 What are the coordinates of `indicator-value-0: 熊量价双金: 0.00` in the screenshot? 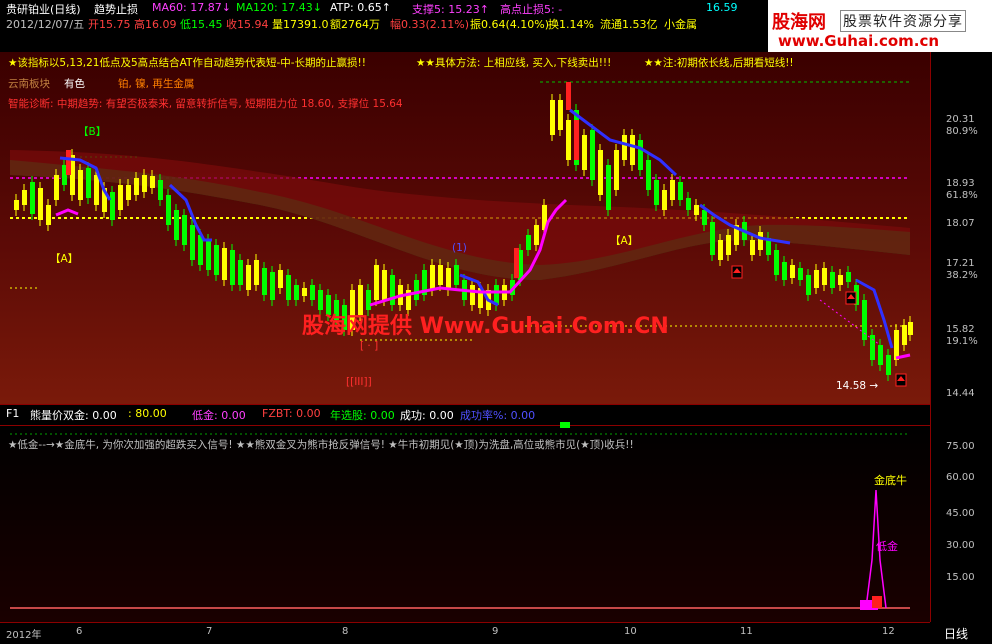 It's located at (73, 415).